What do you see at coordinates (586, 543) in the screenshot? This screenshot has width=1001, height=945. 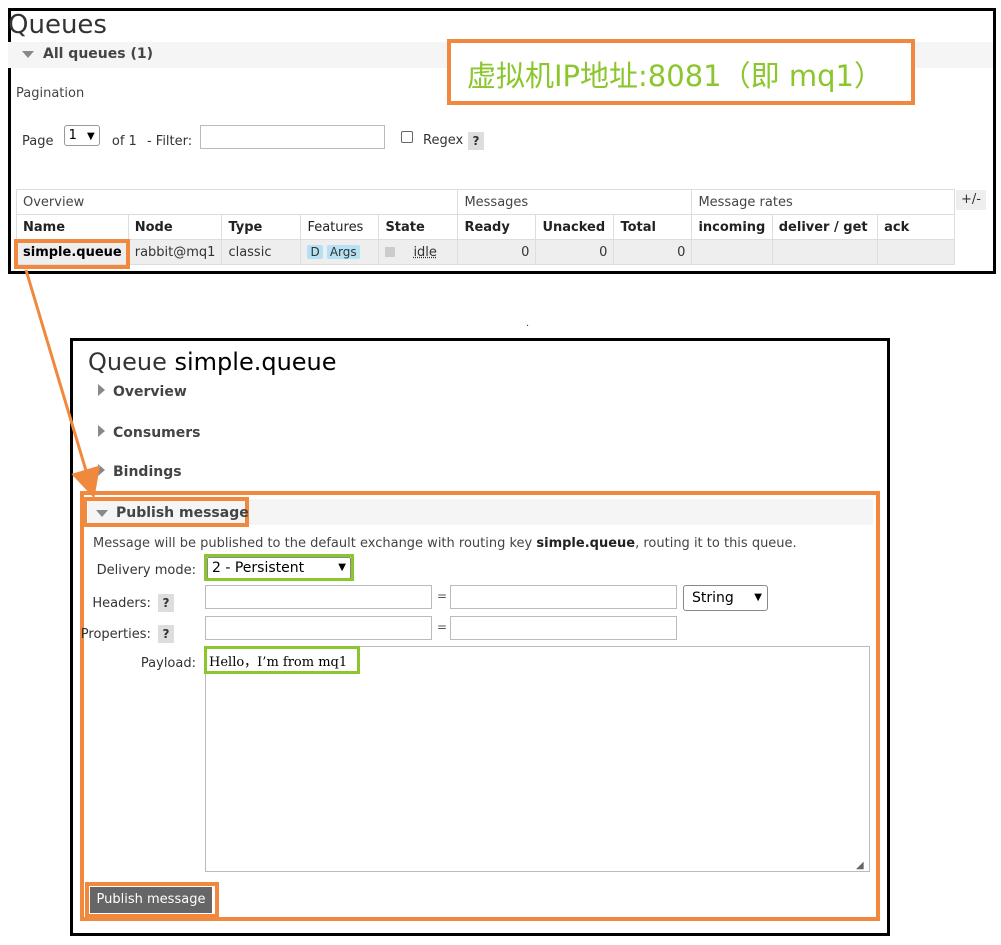 I see `routing-key: simple.queue` at bounding box center [586, 543].